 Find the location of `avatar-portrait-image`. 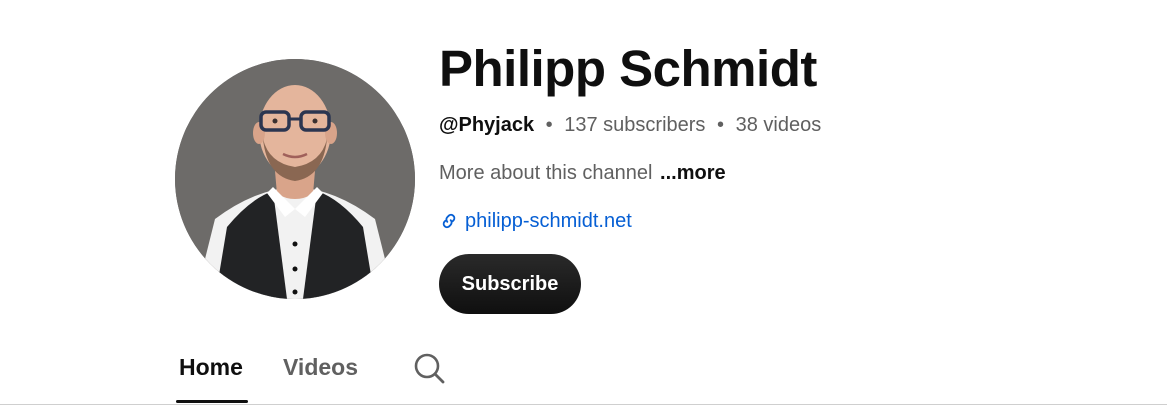

avatar-portrait-image is located at coordinates (295, 179).